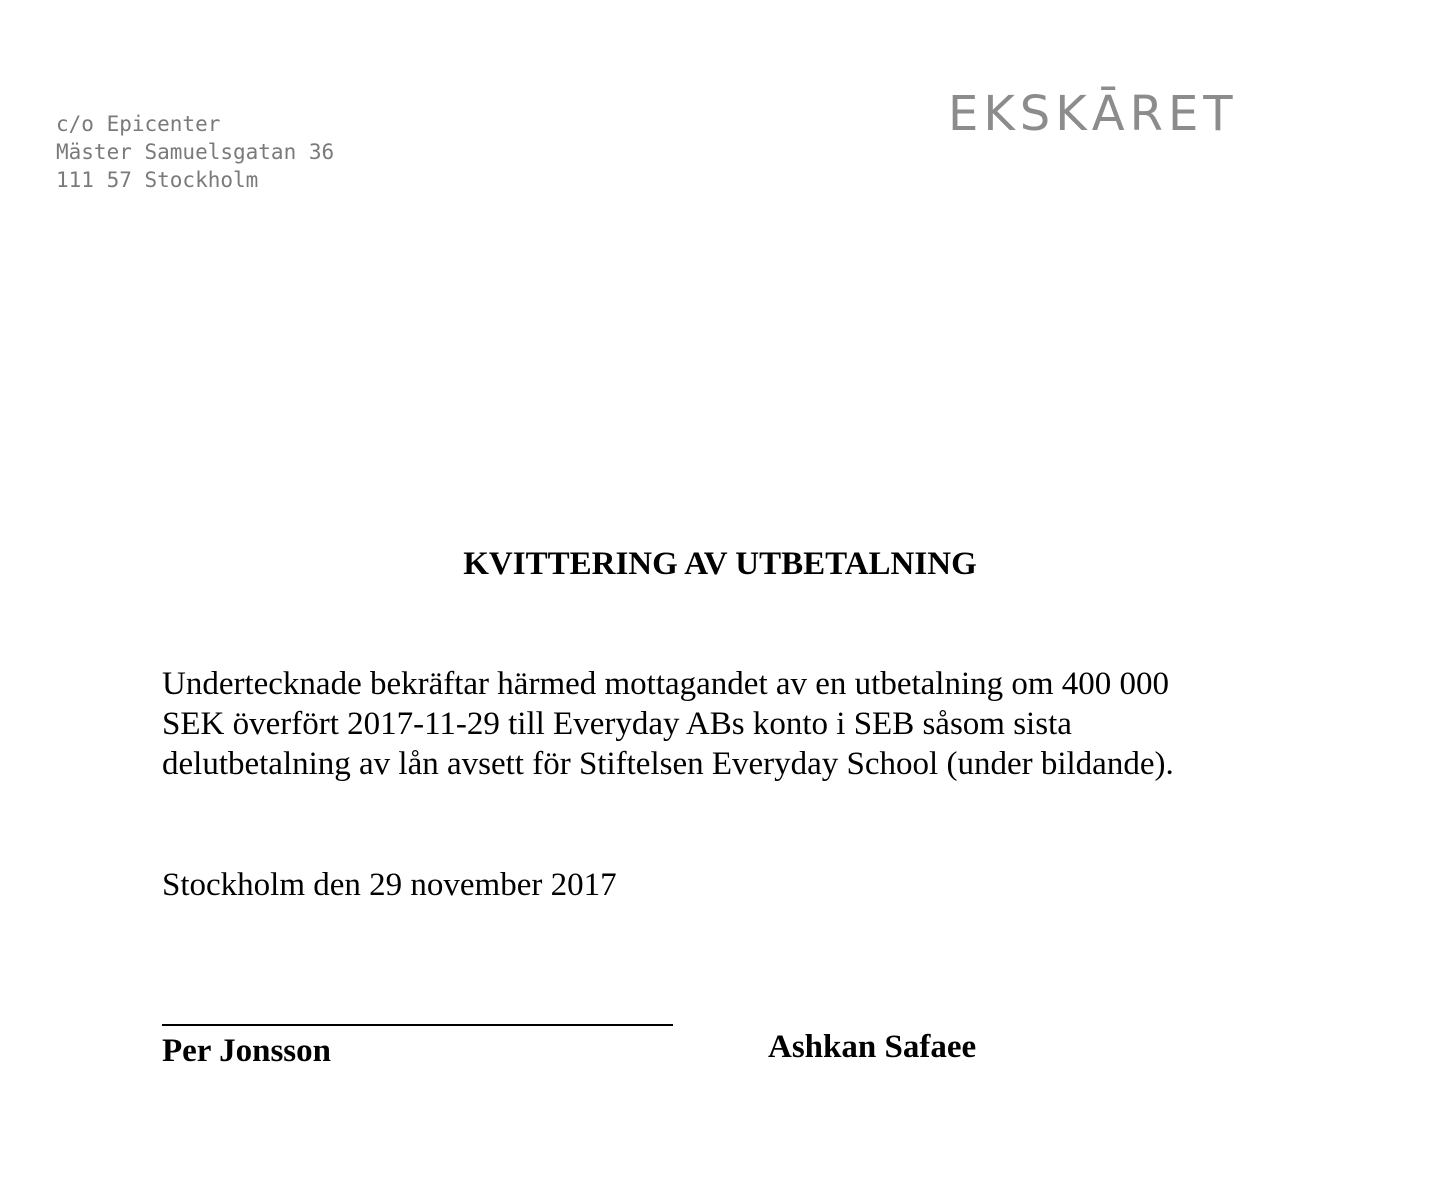  What do you see at coordinates (720, 564) in the screenshot?
I see `document-title: KVITTERING AV UTBETALNING` at bounding box center [720, 564].